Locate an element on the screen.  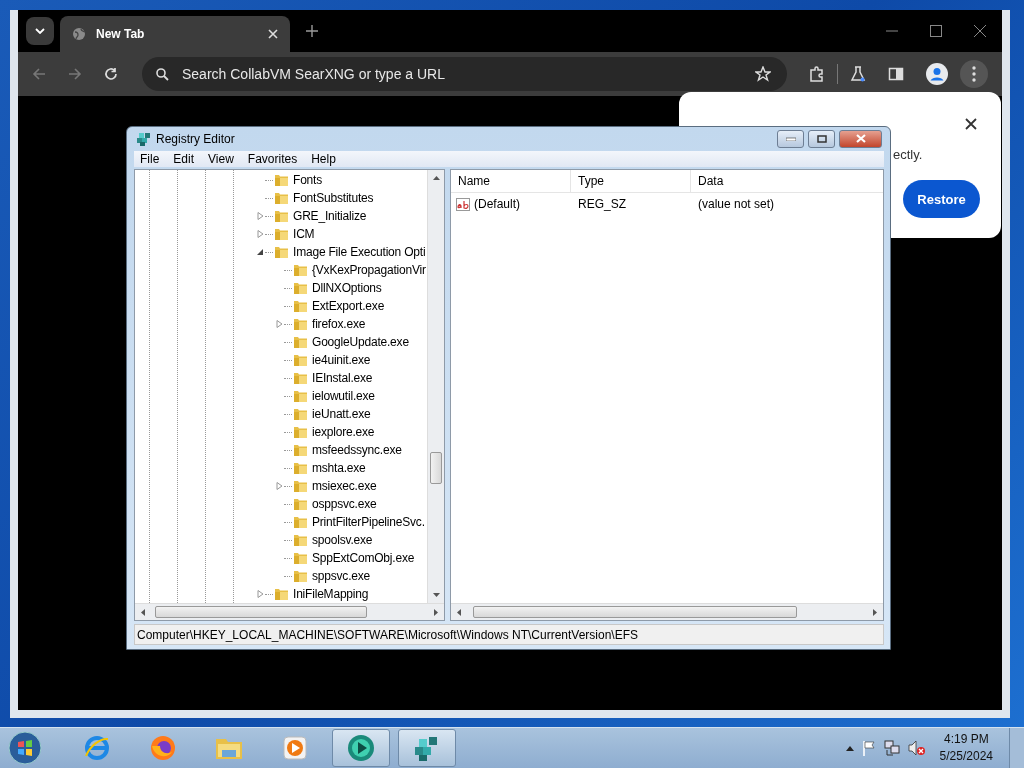
search-icon is located at coordinates (162, 74).